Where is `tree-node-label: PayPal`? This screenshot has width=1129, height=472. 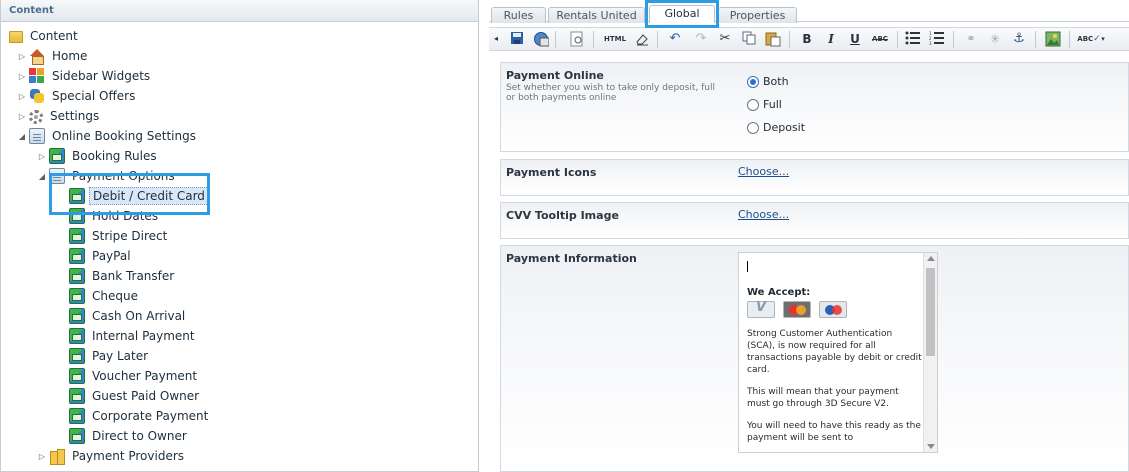
tree-node-label: PayPal is located at coordinates (111, 256).